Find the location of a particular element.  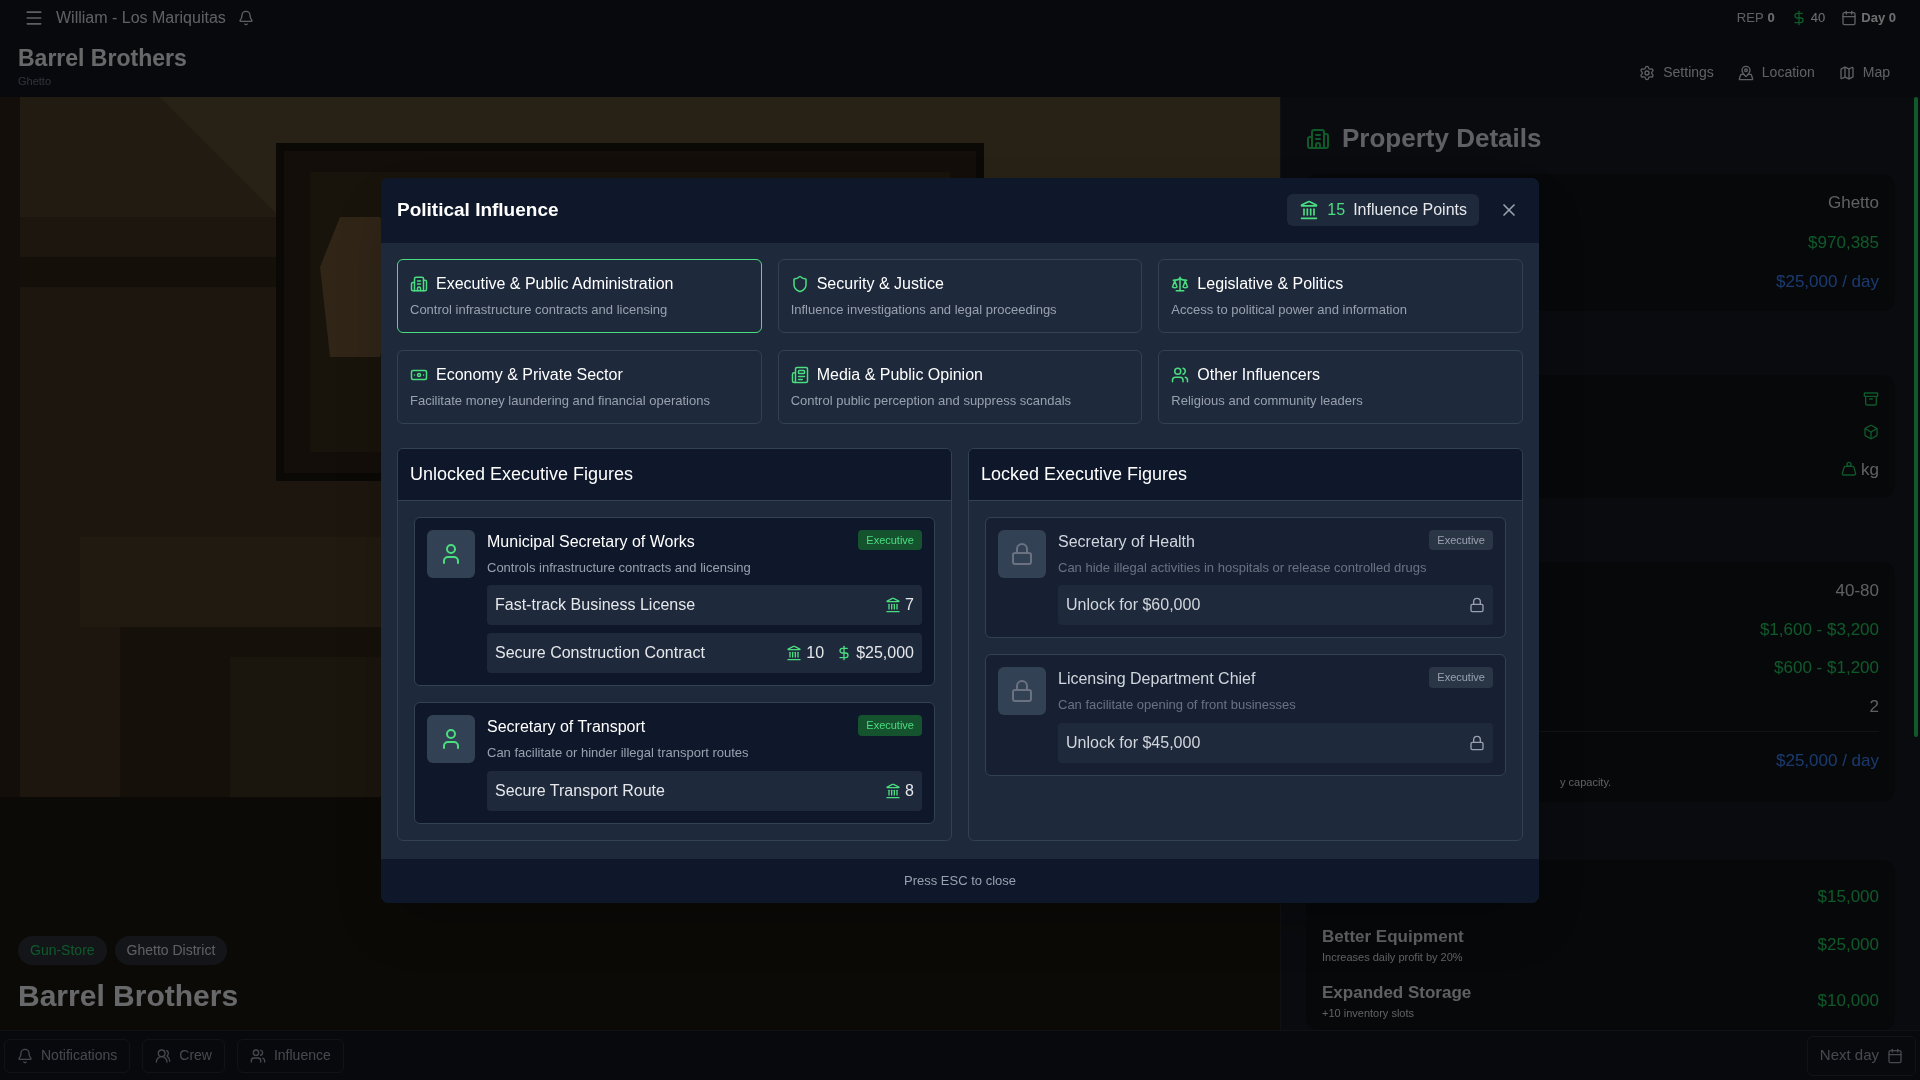

influence-action: Secure Construction Contract 10 $25,000 is located at coordinates (704, 653).